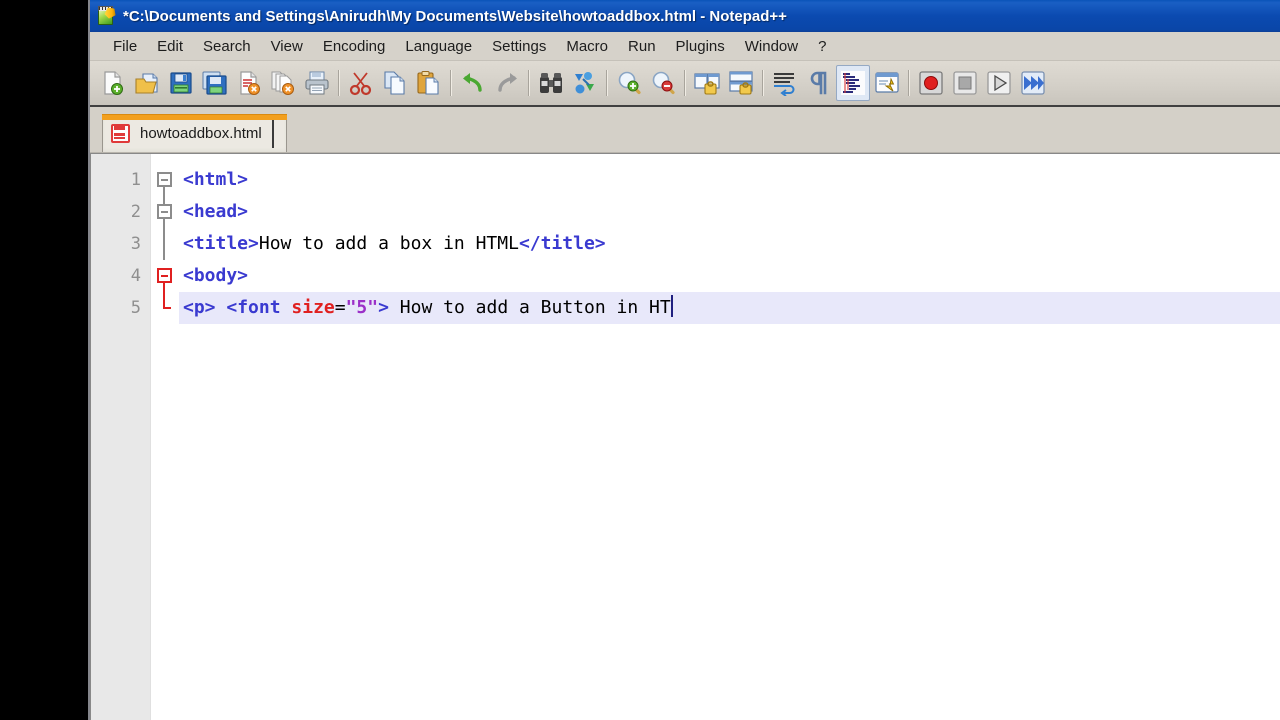 The height and width of the screenshot is (720, 1280). I want to click on toolbar-button-cut-scissors, so click(361, 83).